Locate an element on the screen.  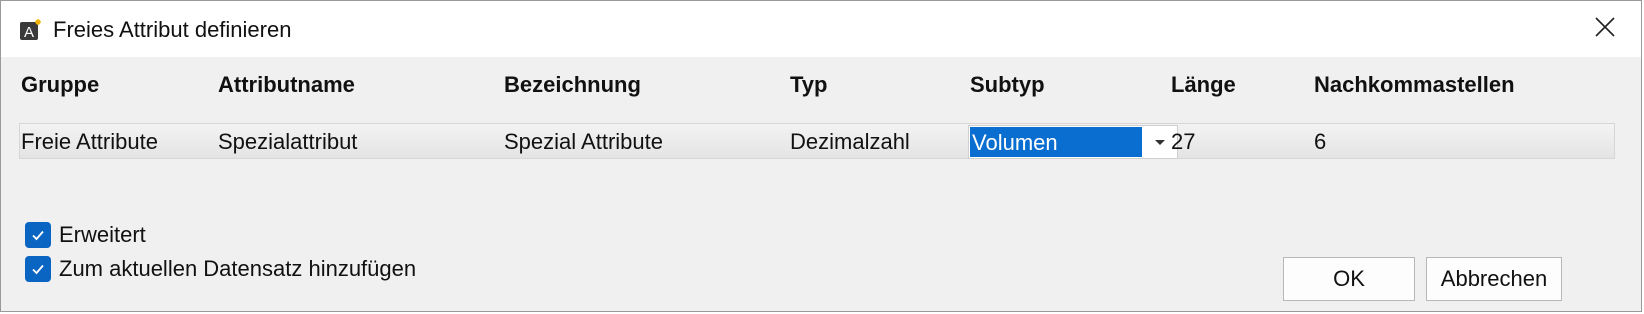
erweitert-checkbox is located at coordinates (38, 235).